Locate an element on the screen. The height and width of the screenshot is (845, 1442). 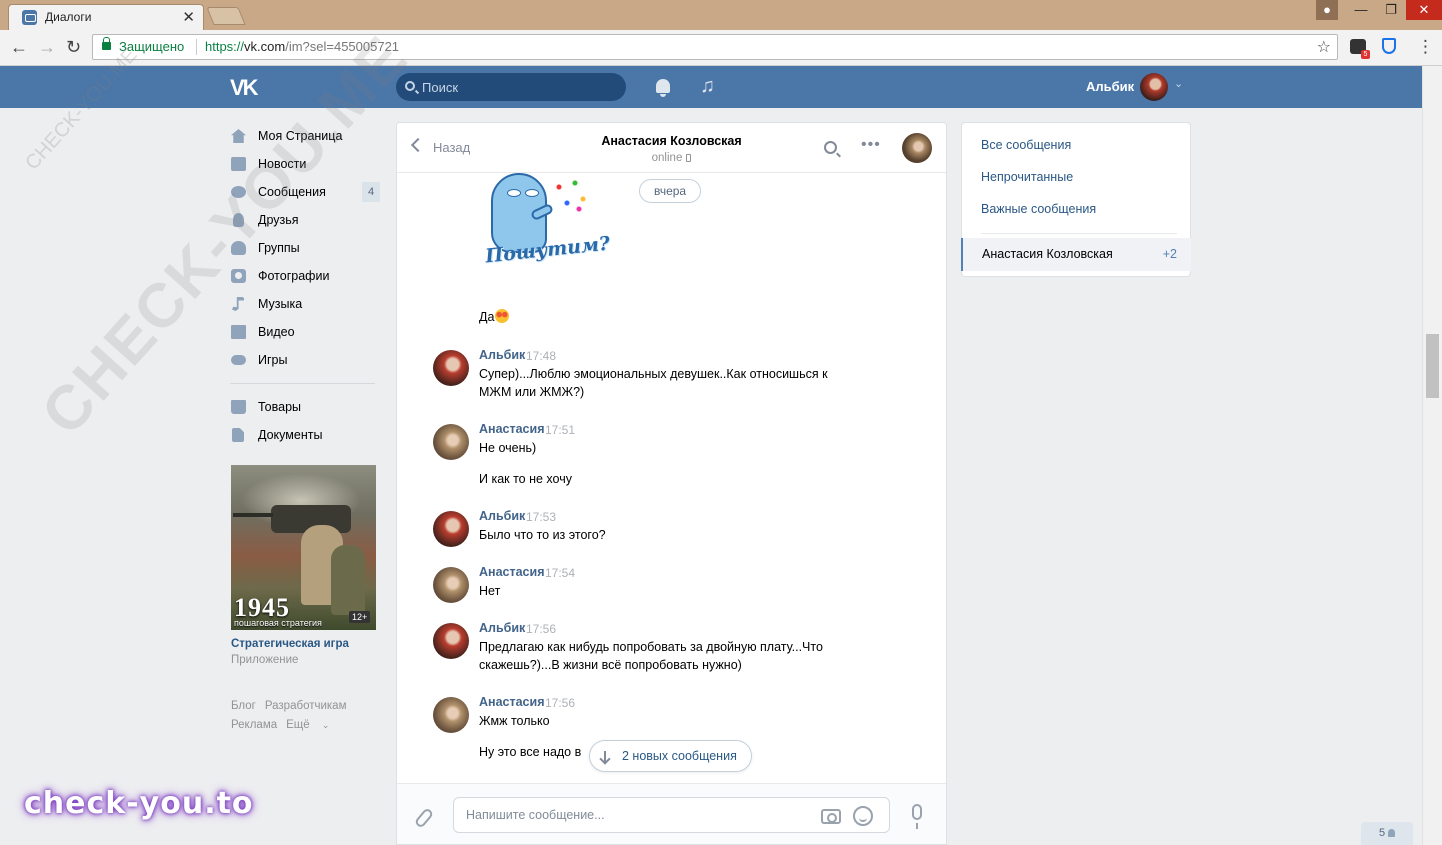
friends-icon is located at coordinates (238, 220).